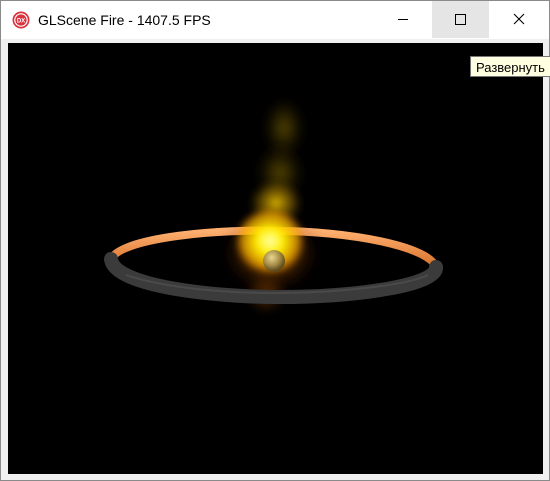 The image size is (550, 481). Describe the element at coordinates (275, 20) in the screenshot. I see `title-bar: DX GLScene Fire - 1407.5 FPS` at that location.